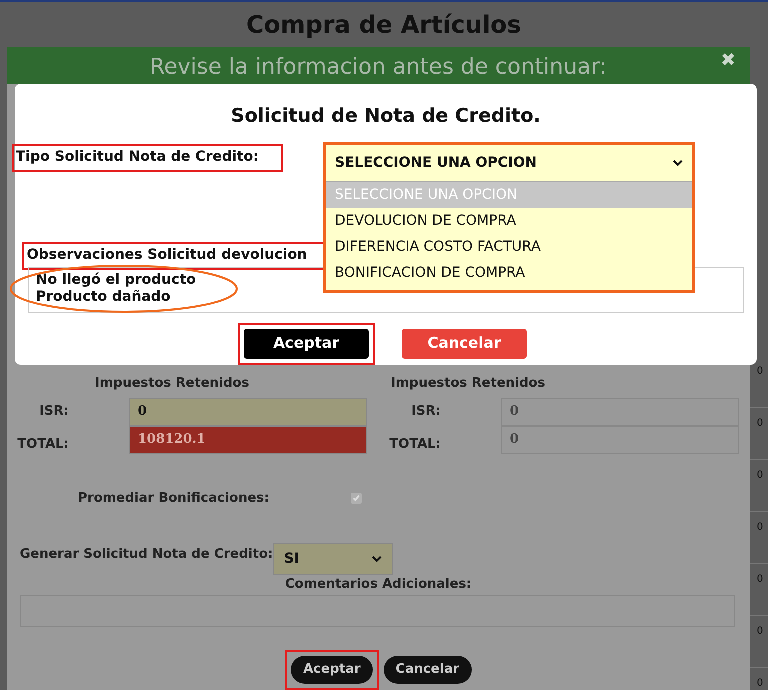 The image size is (768, 690). What do you see at coordinates (104, 297) in the screenshot?
I see `observation-line: Producto dañado` at bounding box center [104, 297].